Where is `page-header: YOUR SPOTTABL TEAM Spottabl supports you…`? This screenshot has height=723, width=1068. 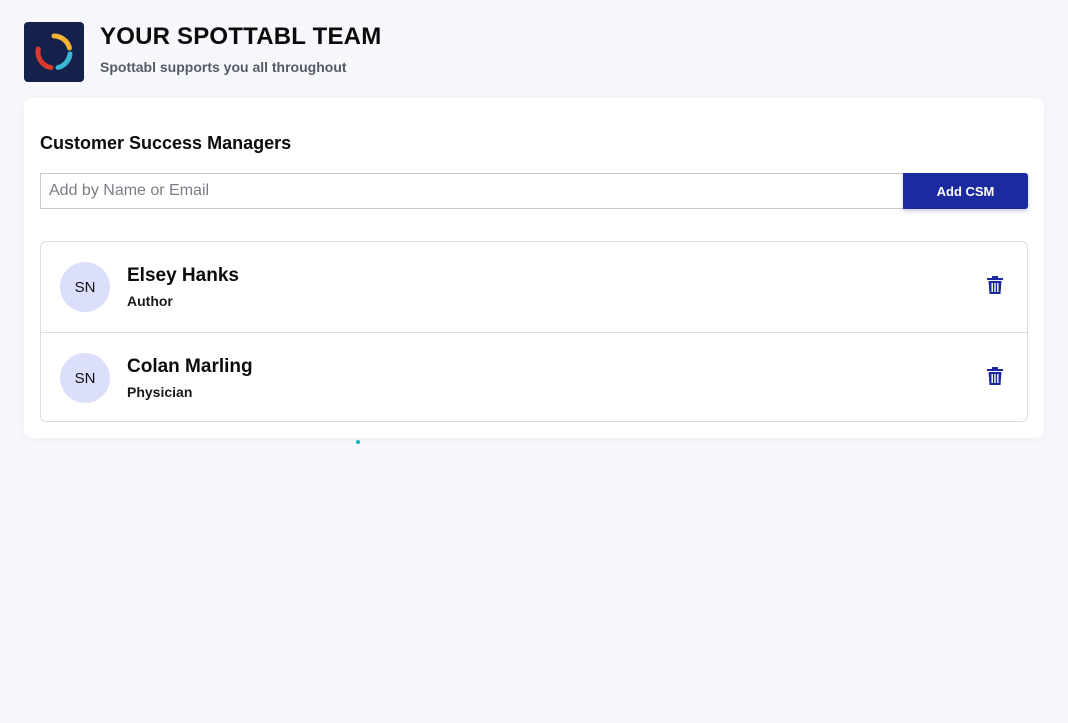 page-header: YOUR SPOTTABL TEAM Spottabl supports you… is located at coordinates (202, 52).